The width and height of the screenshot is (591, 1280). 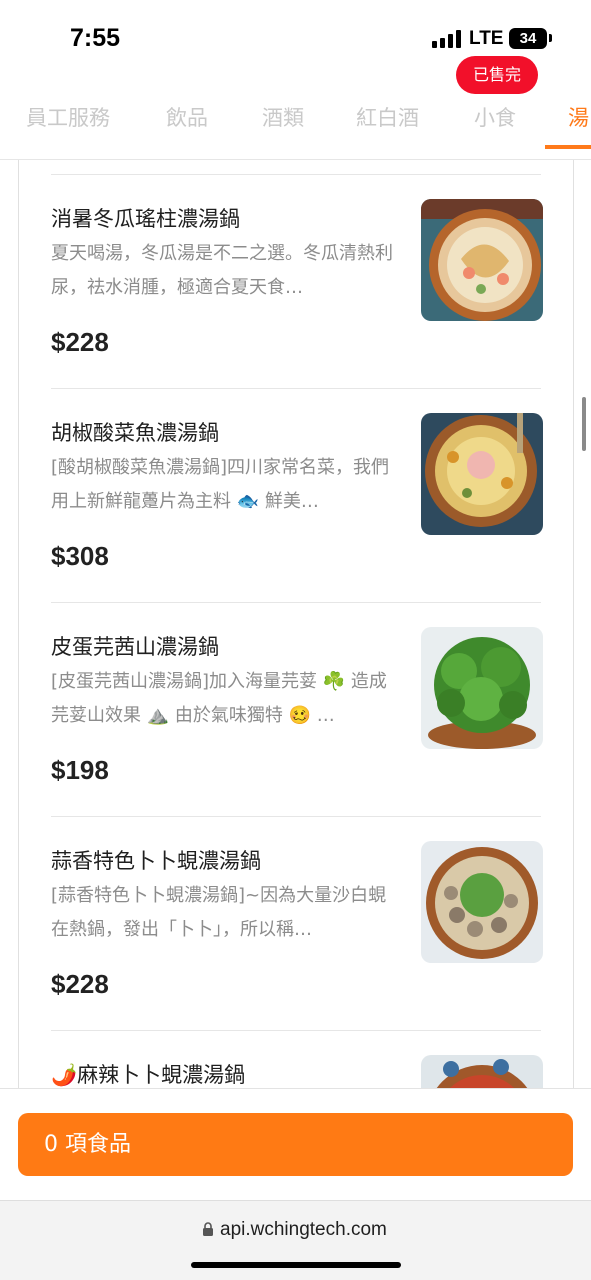 I want to click on lock-icon, so click(x=208, y=1229).